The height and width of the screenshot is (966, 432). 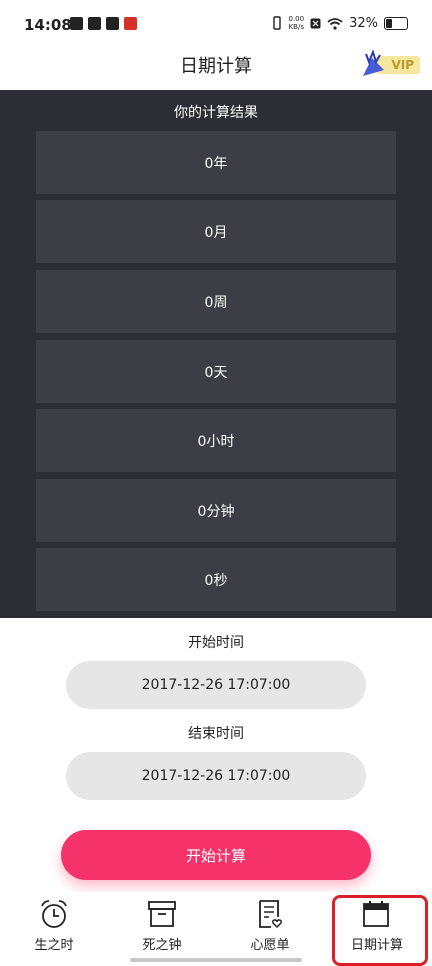 I want to click on result-seconds: 0秒, so click(x=216, y=579).